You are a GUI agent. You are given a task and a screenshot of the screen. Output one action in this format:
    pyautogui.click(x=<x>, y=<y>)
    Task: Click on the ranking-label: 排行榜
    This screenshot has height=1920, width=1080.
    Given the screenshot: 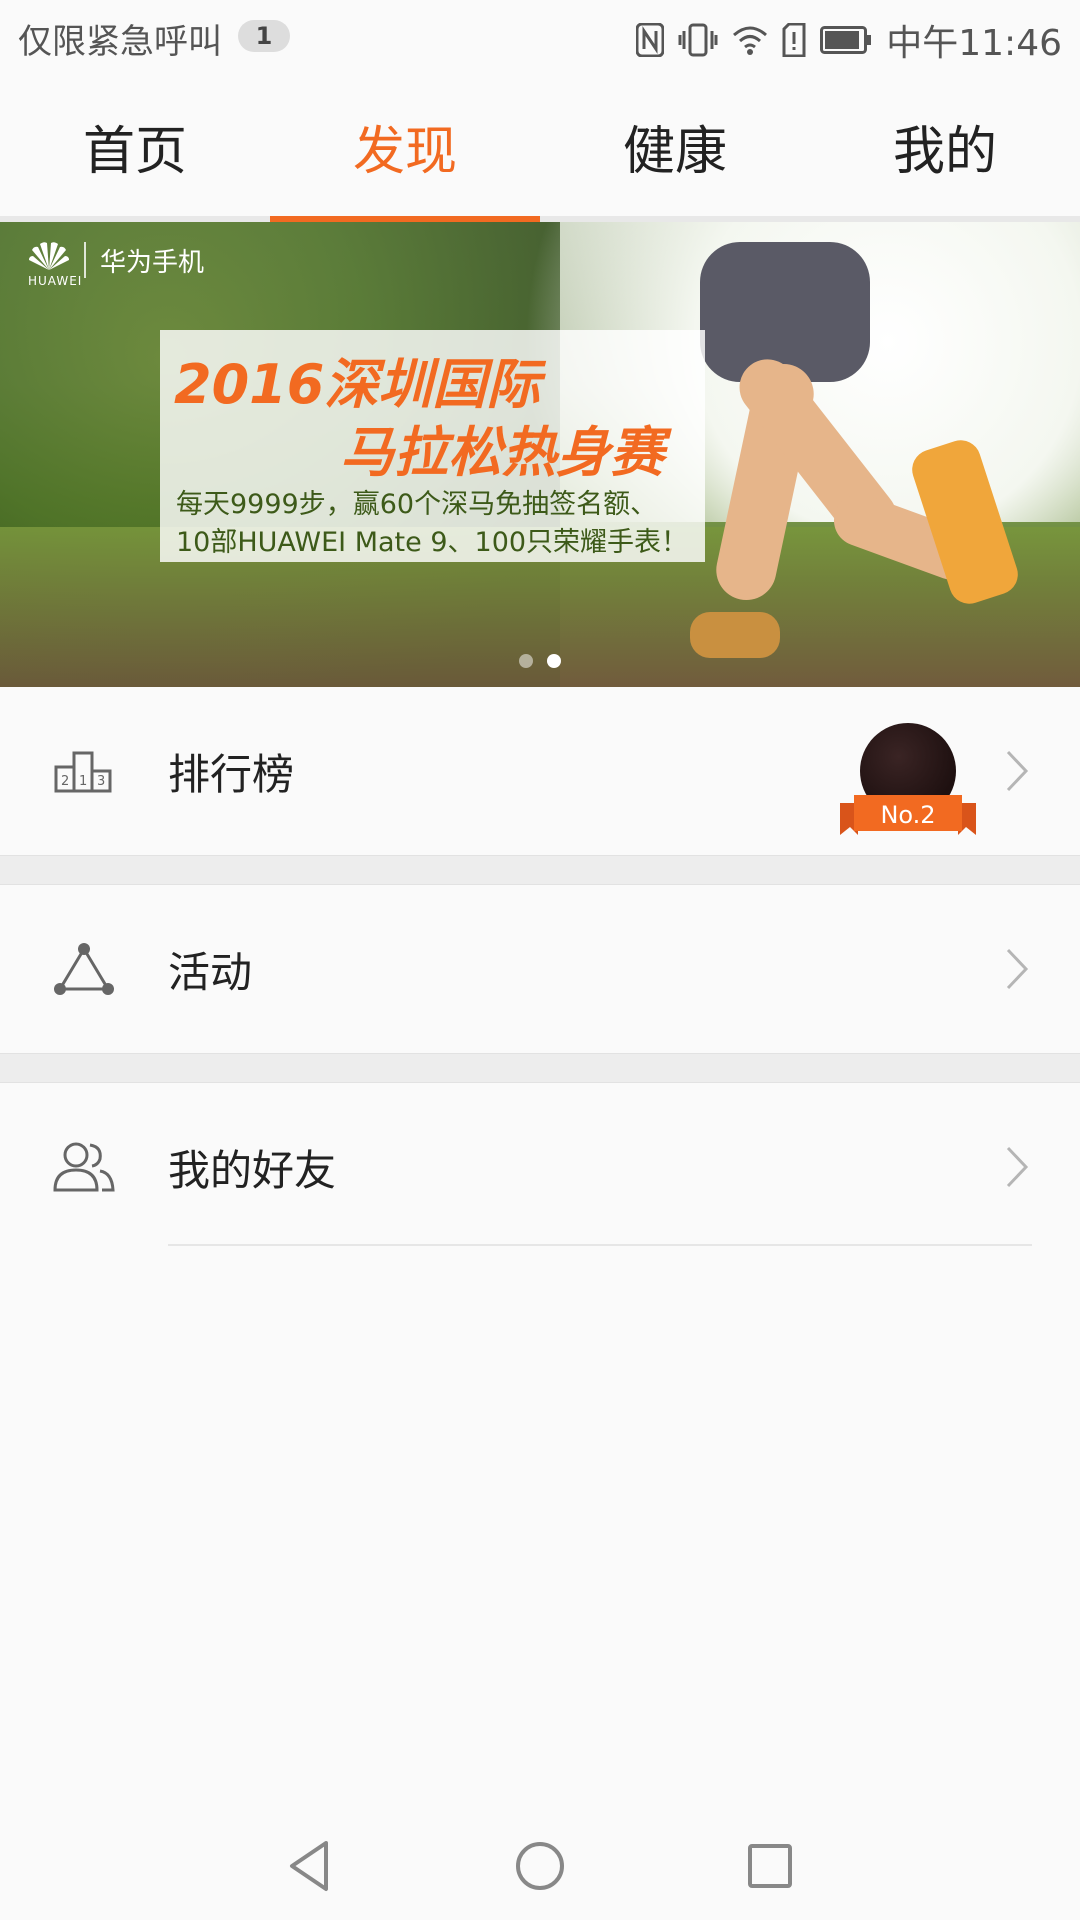 What is the action you would take?
    pyautogui.click(x=231, y=774)
    